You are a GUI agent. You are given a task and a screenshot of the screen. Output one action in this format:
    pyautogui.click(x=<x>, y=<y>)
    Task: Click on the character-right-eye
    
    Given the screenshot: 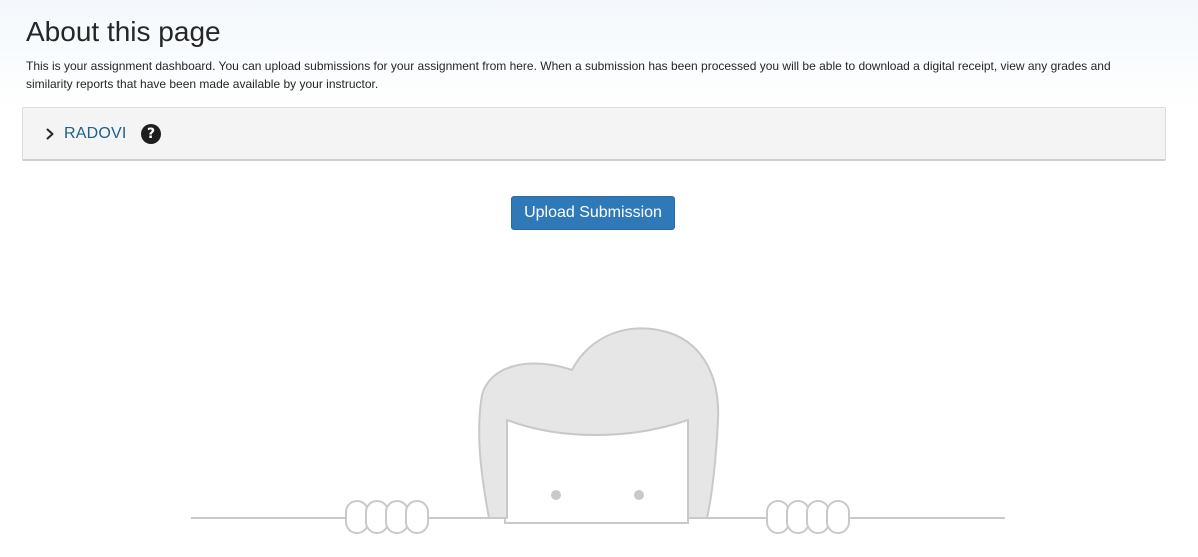 What is the action you would take?
    pyautogui.click(x=639, y=495)
    